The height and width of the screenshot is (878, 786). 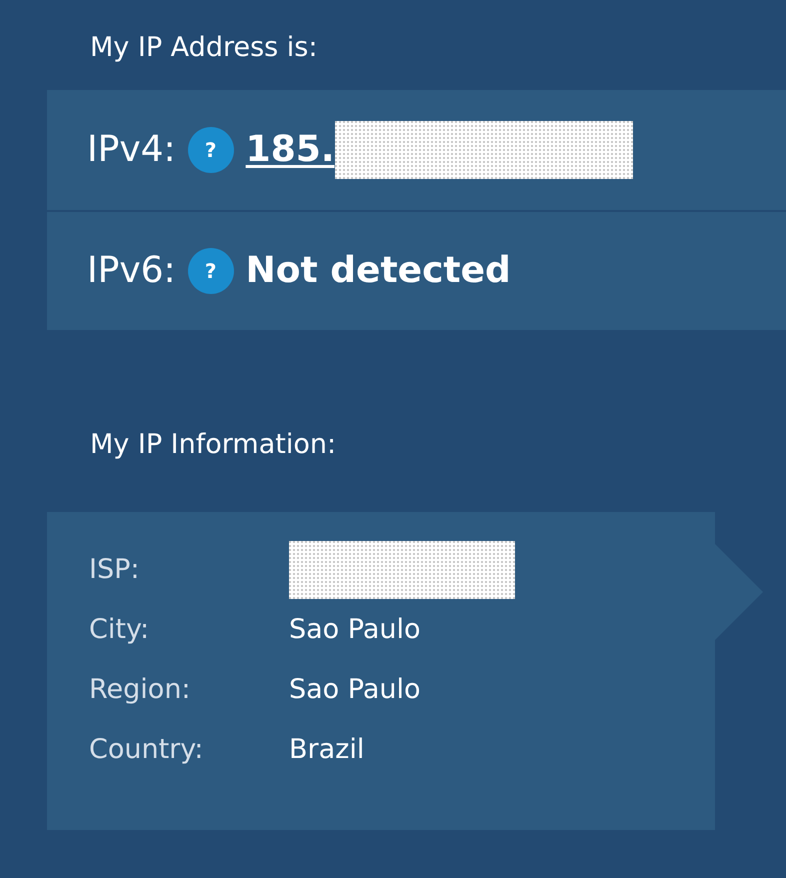 I want to click on section-heading: My IP Address is:, so click(x=204, y=47).